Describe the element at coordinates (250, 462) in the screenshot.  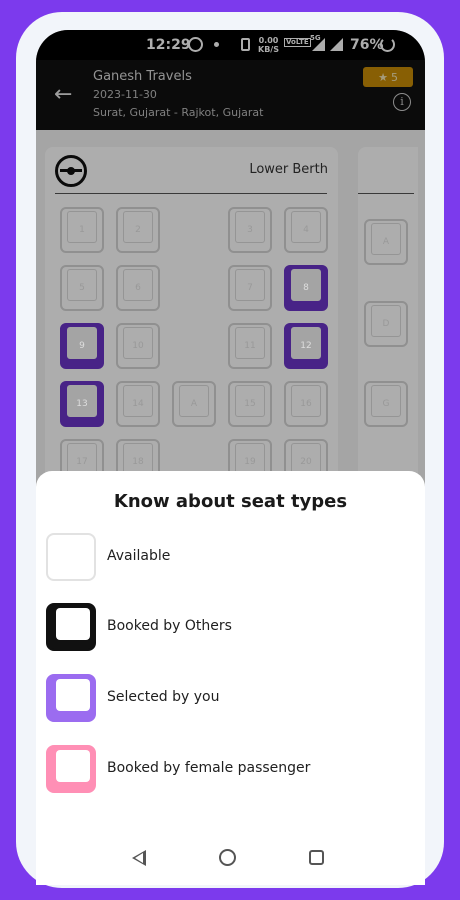
I see `seat-number: 19` at that location.